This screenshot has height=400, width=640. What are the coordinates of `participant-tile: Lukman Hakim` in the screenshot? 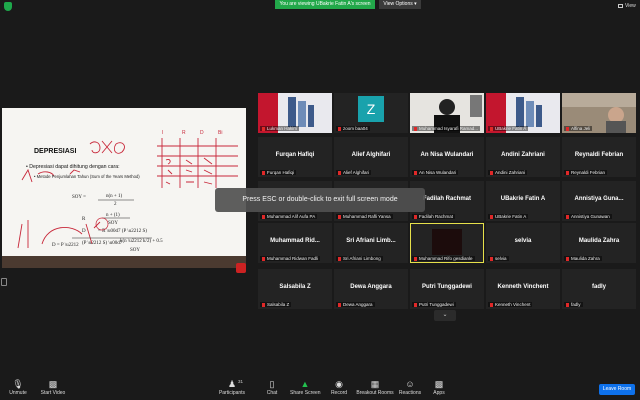 It's located at (295, 113).